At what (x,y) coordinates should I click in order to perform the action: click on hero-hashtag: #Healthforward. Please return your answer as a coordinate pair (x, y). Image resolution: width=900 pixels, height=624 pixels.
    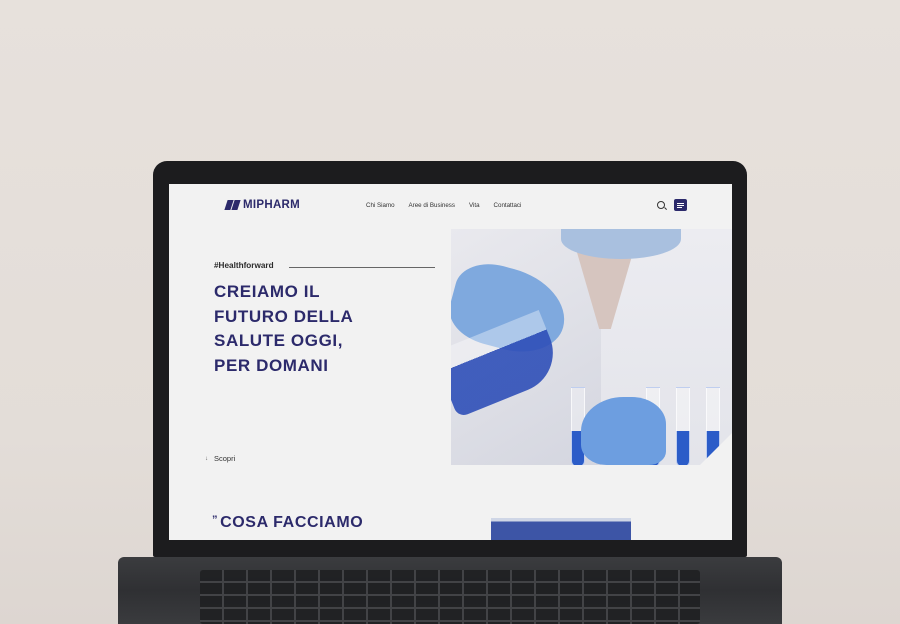
    Looking at the image, I should click on (244, 265).